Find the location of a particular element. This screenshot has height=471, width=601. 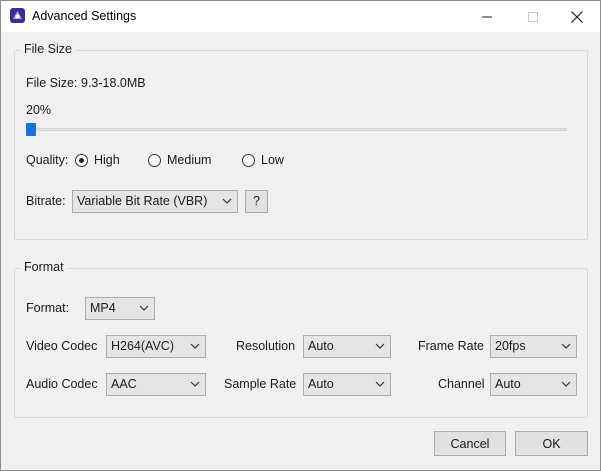

quality-low-radio is located at coordinates (248, 160).